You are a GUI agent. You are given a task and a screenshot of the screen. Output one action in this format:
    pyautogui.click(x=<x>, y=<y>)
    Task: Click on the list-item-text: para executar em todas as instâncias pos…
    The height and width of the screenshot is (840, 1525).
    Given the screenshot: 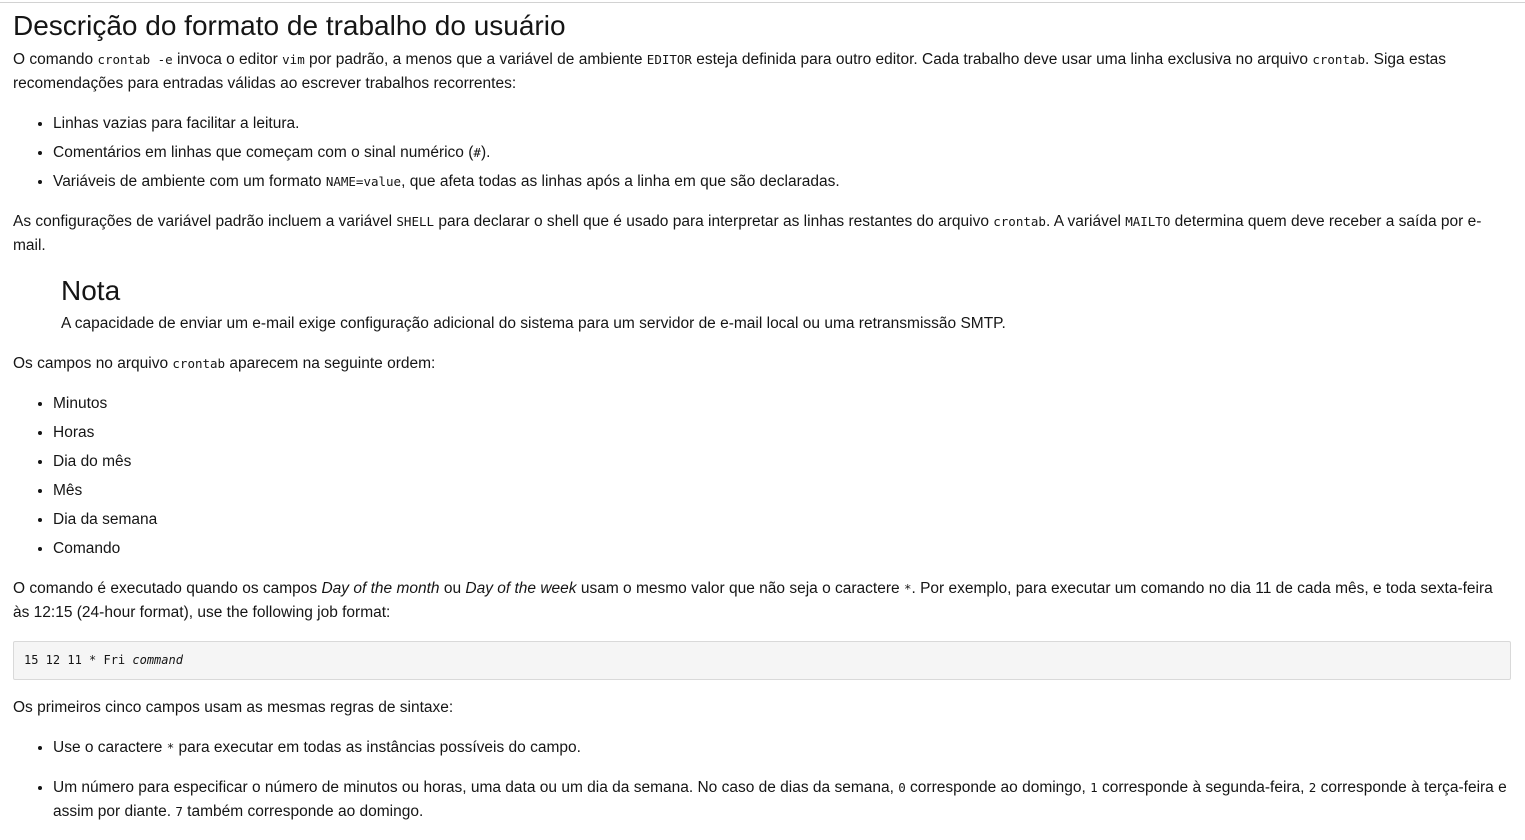 What is the action you would take?
    pyautogui.click(x=377, y=747)
    